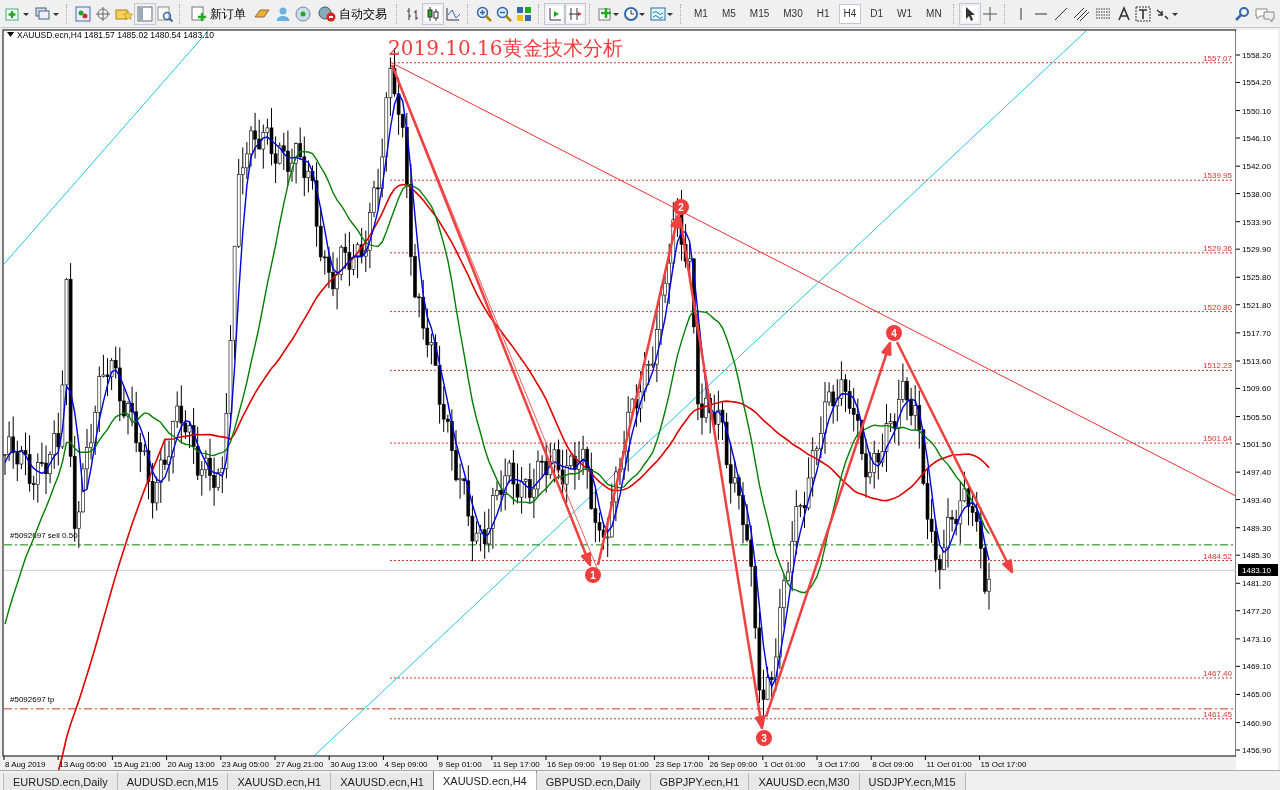  Describe the element at coordinates (1256, 528) in the screenshot. I see `price-tick-label: 1489.30` at that location.